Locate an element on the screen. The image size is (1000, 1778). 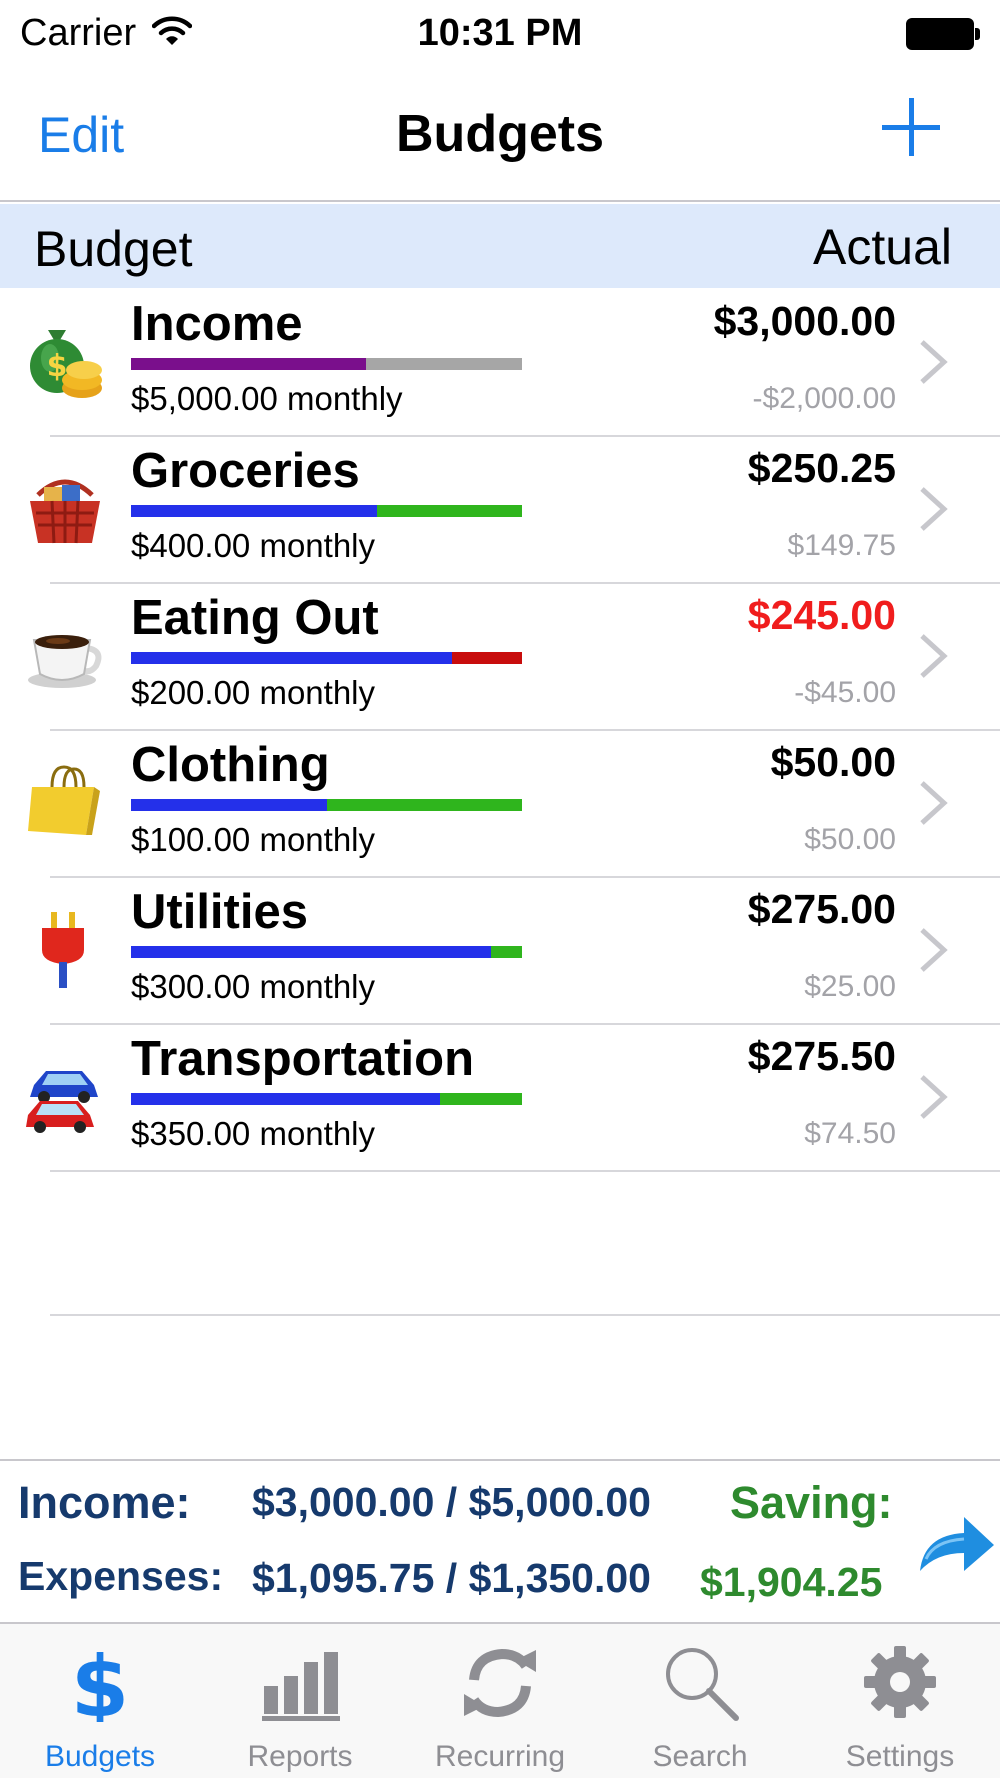
tab-reports: Reports is located at coordinates (300, 1701).